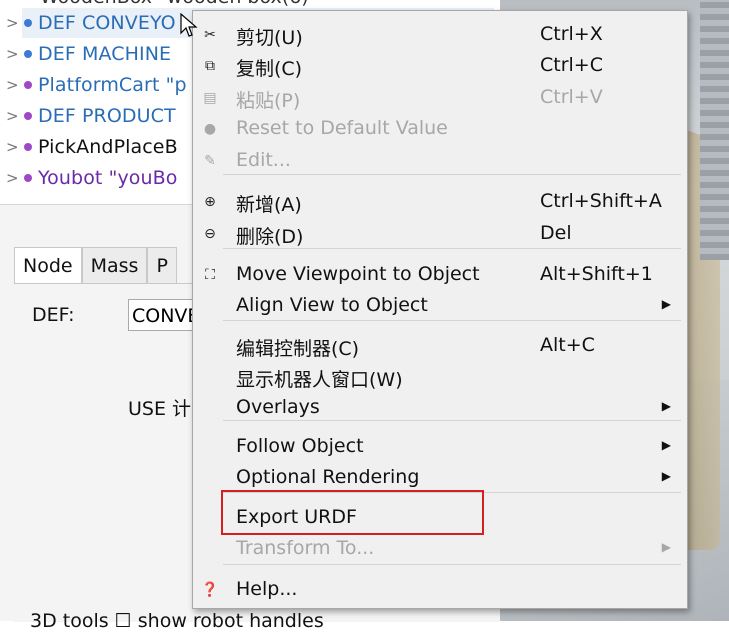 This screenshot has width=729, height=632. I want to click on move-viewpoint-icon: ⛶, so click(210, 275).